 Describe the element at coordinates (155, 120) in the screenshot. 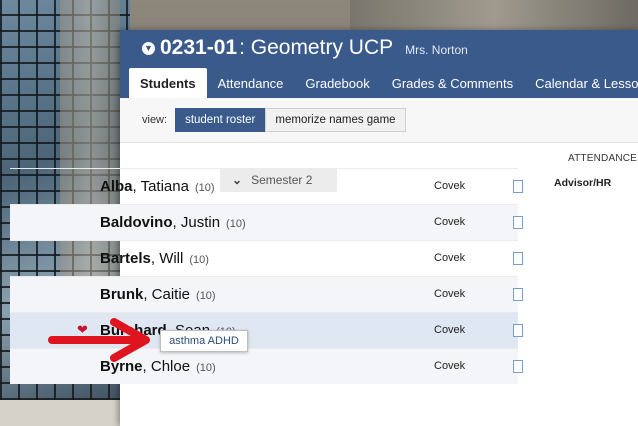

I see `view-label: view:` at that location.